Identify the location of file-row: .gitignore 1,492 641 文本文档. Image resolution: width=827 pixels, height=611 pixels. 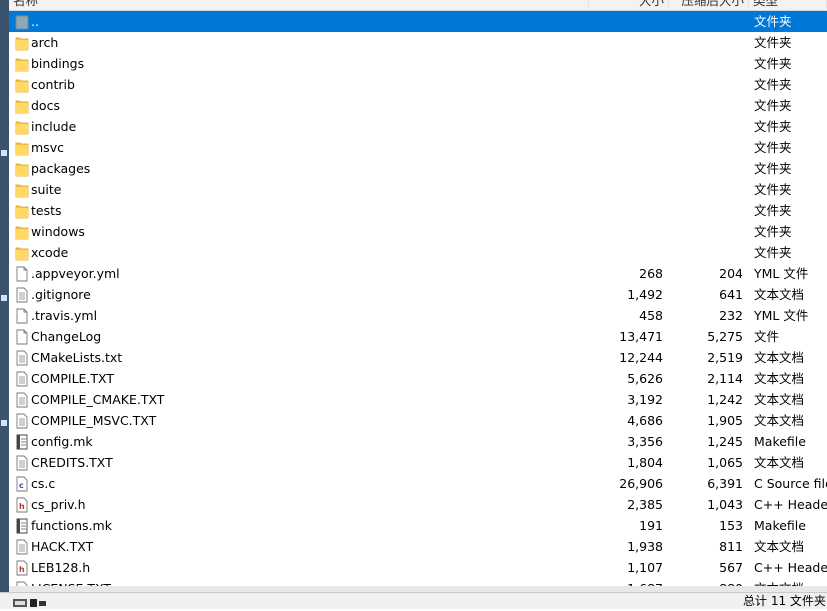
(418, 294).